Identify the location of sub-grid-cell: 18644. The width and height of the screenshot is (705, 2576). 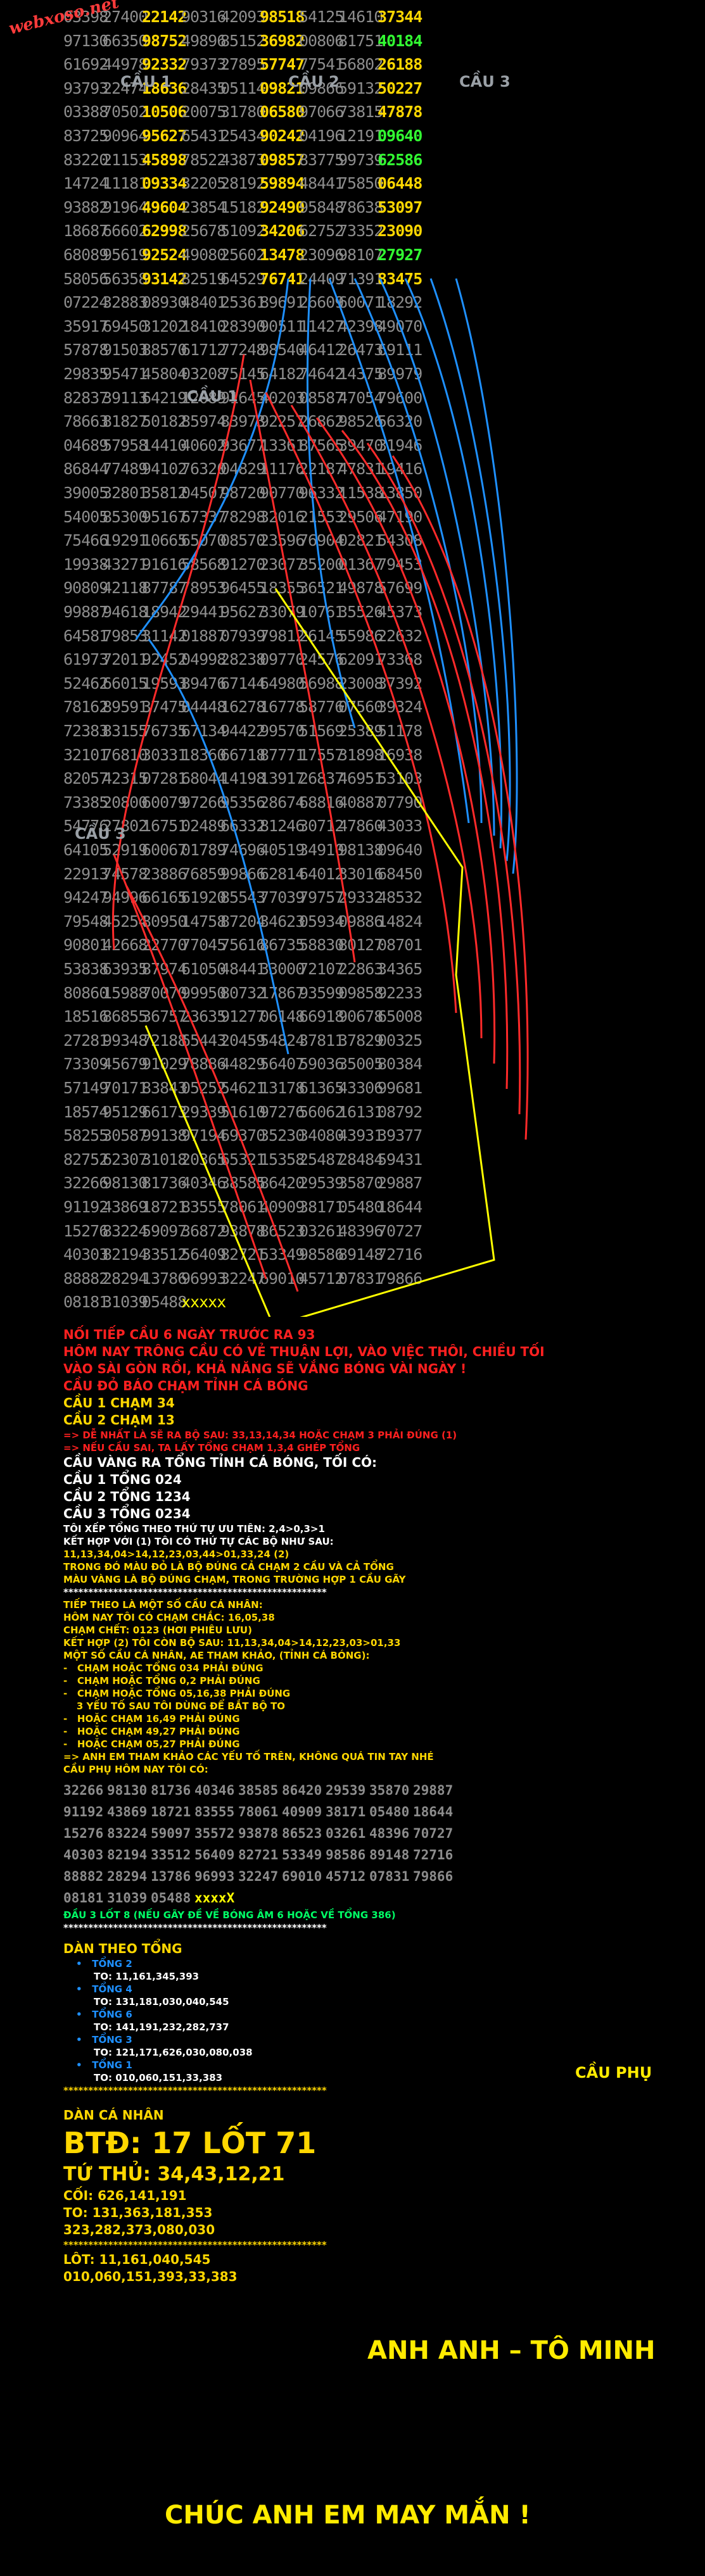
(433, 1811).